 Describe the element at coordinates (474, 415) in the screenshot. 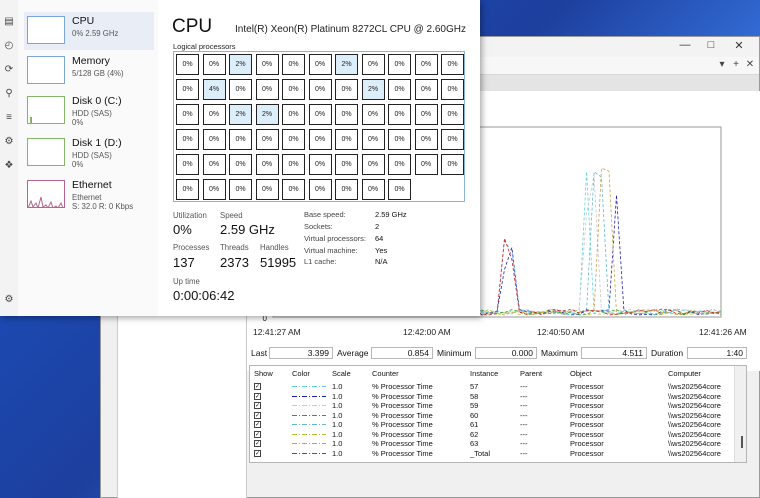

I see `cell-instance: 60` at that location.